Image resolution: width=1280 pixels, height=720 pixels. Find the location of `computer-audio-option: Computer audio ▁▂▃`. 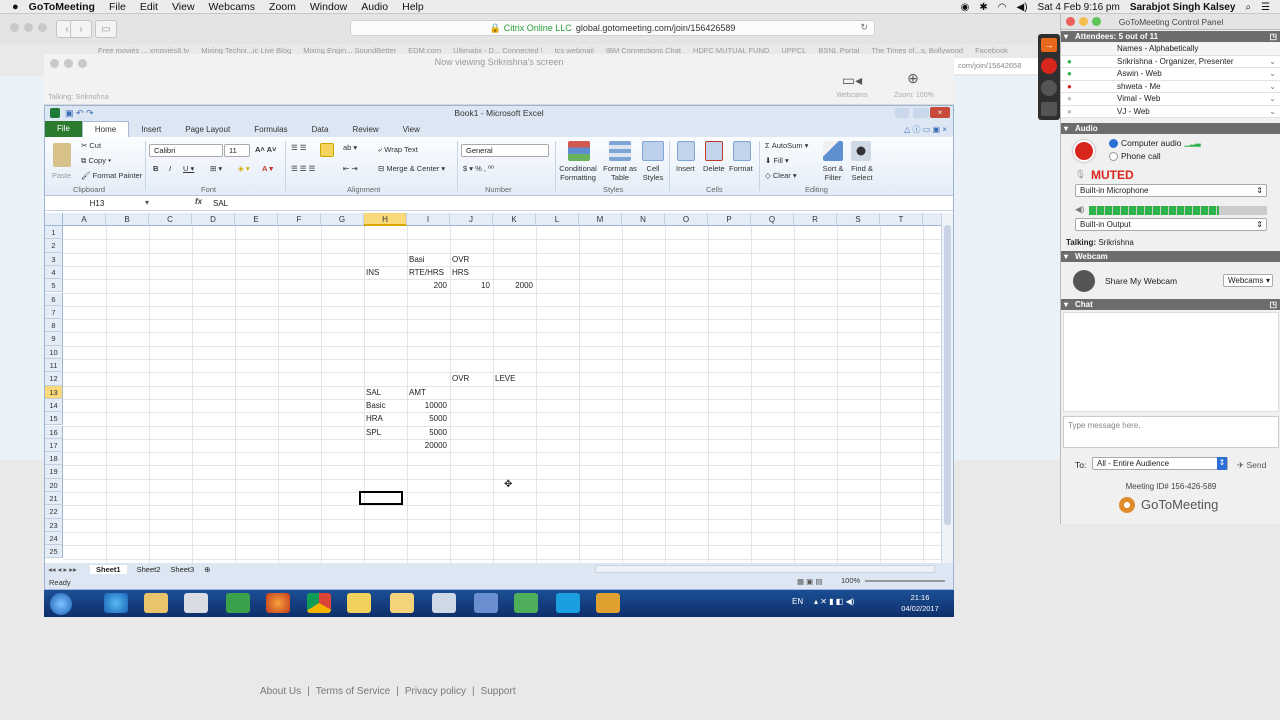

computer-audio-option: Computer audio ▁▂▃ is located at coordinates (1155, 143).